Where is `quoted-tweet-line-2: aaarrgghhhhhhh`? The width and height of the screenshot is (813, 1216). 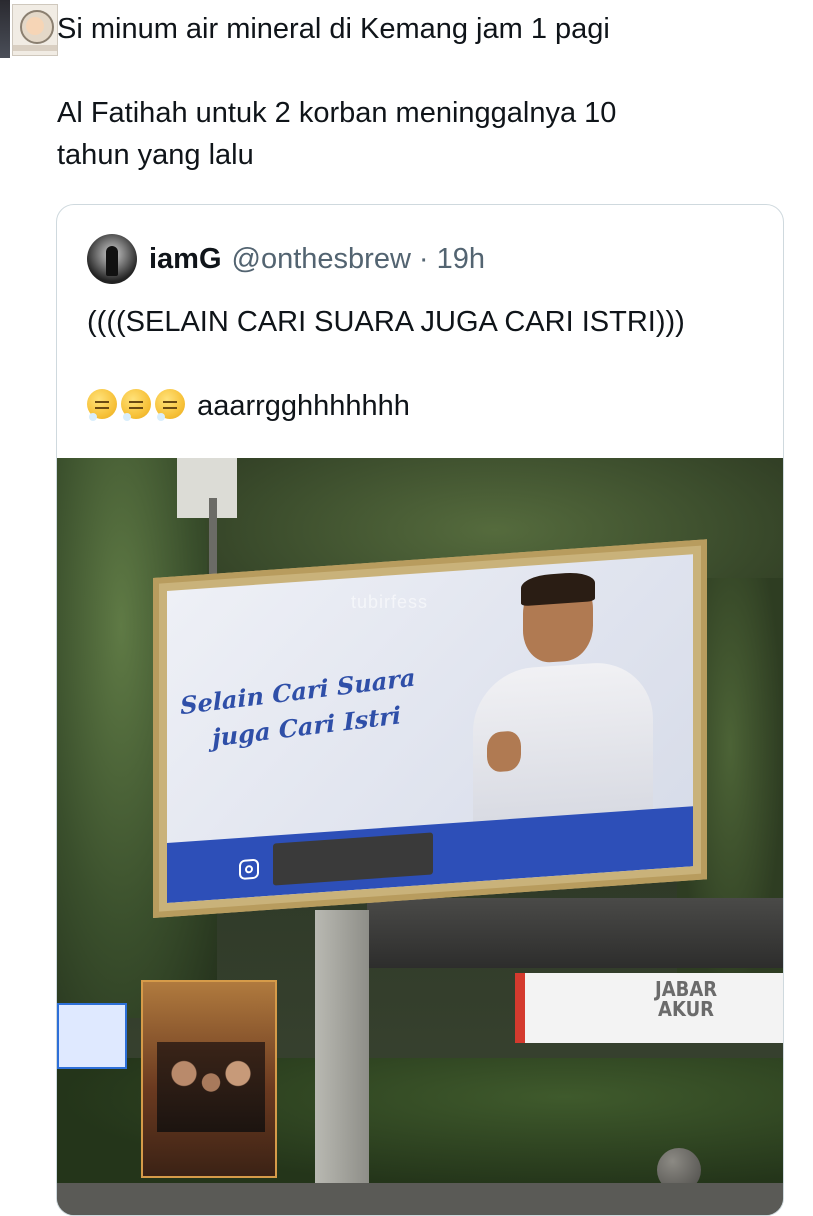 quoted-tweet-line-2: aaarrgghhhhhhh is located at coordinates (417, 406).